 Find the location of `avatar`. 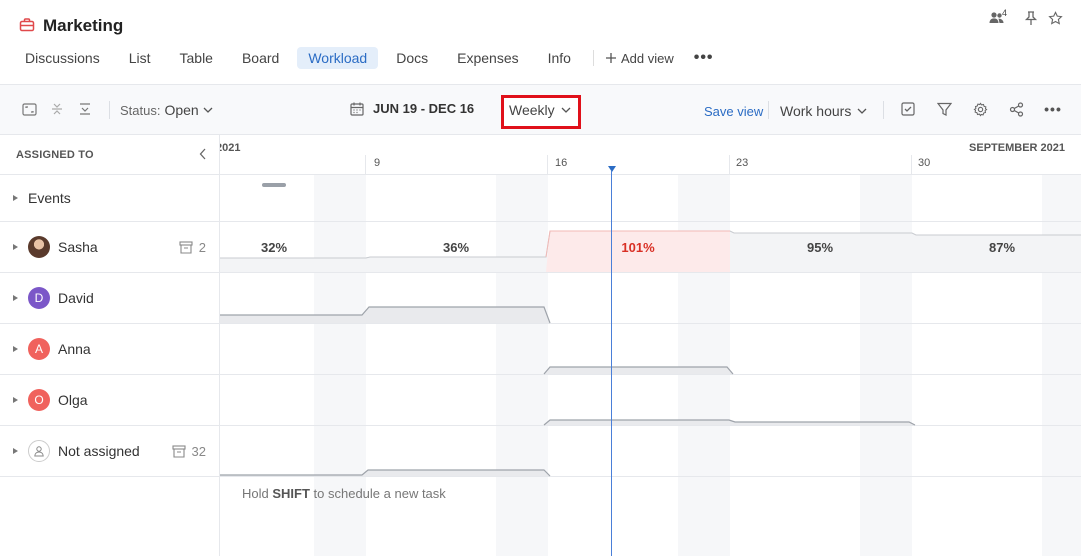

avatar is located at coordinates (39, 247).